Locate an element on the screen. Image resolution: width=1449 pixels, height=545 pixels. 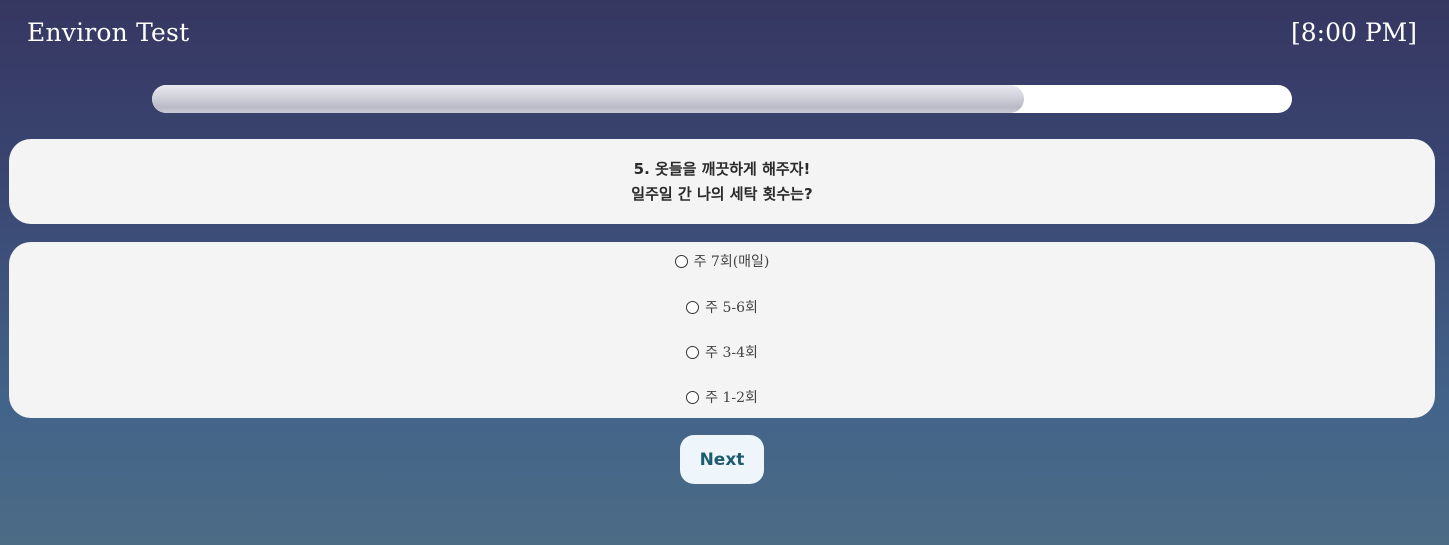
option-label: 주 3-4회 is located at coordinates (731, 353).